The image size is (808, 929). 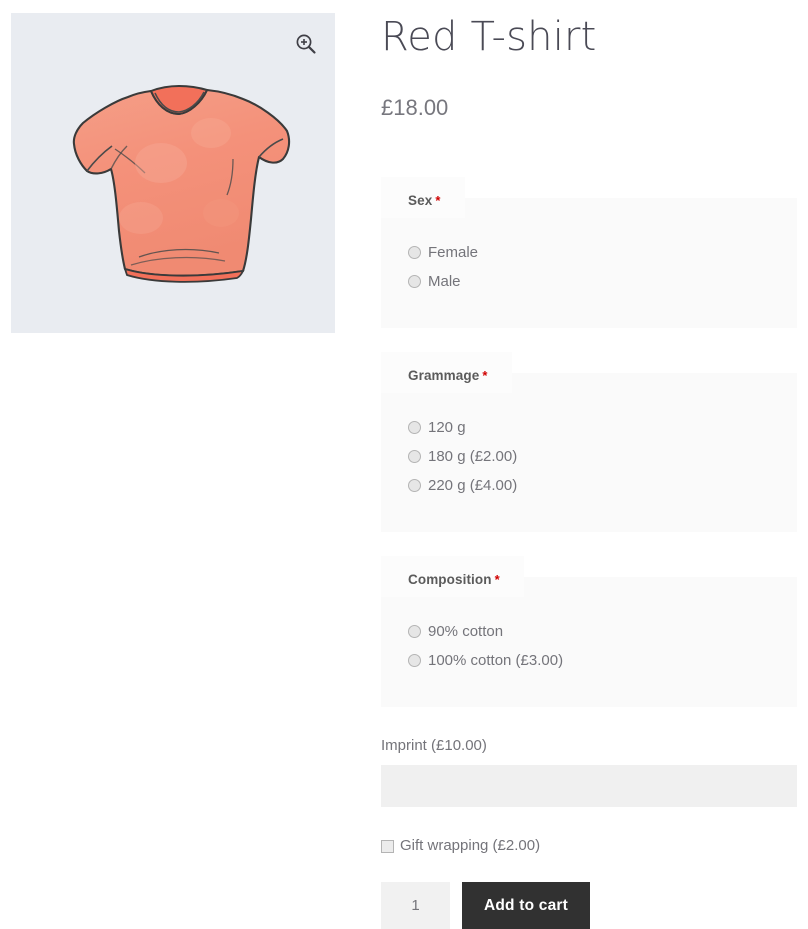 What do you see at coordinates (434, 745) in the screenshot?
I see `imprint-label: Imprint (£10.00)` at bounding box center [434, 745].